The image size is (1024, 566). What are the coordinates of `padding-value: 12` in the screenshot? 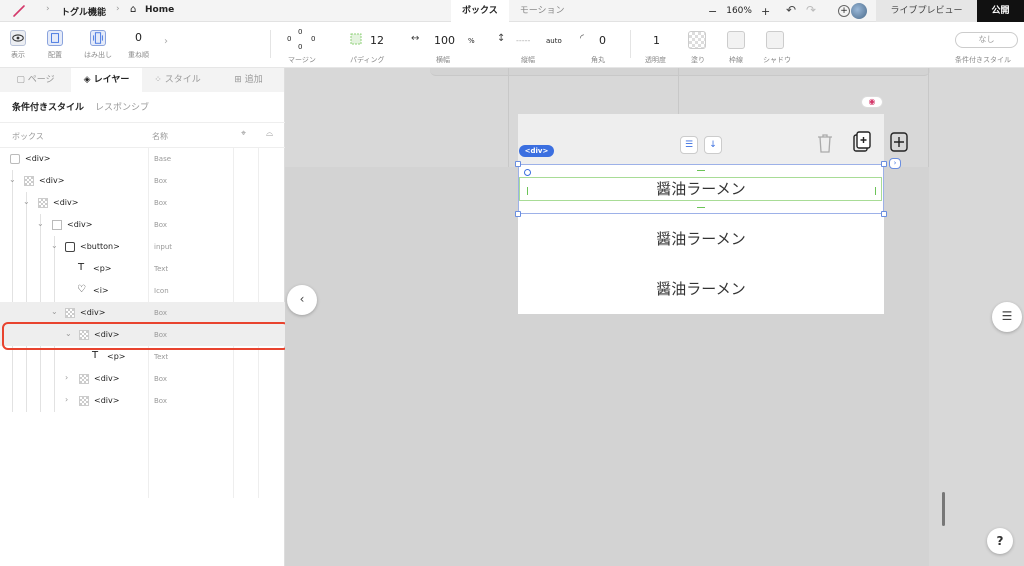 It's located at (377, 40).